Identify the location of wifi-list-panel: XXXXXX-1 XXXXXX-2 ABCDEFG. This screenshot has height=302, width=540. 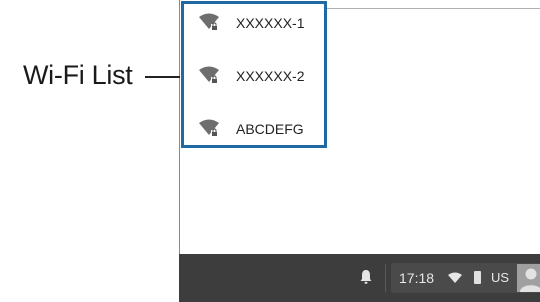
(254, 74).